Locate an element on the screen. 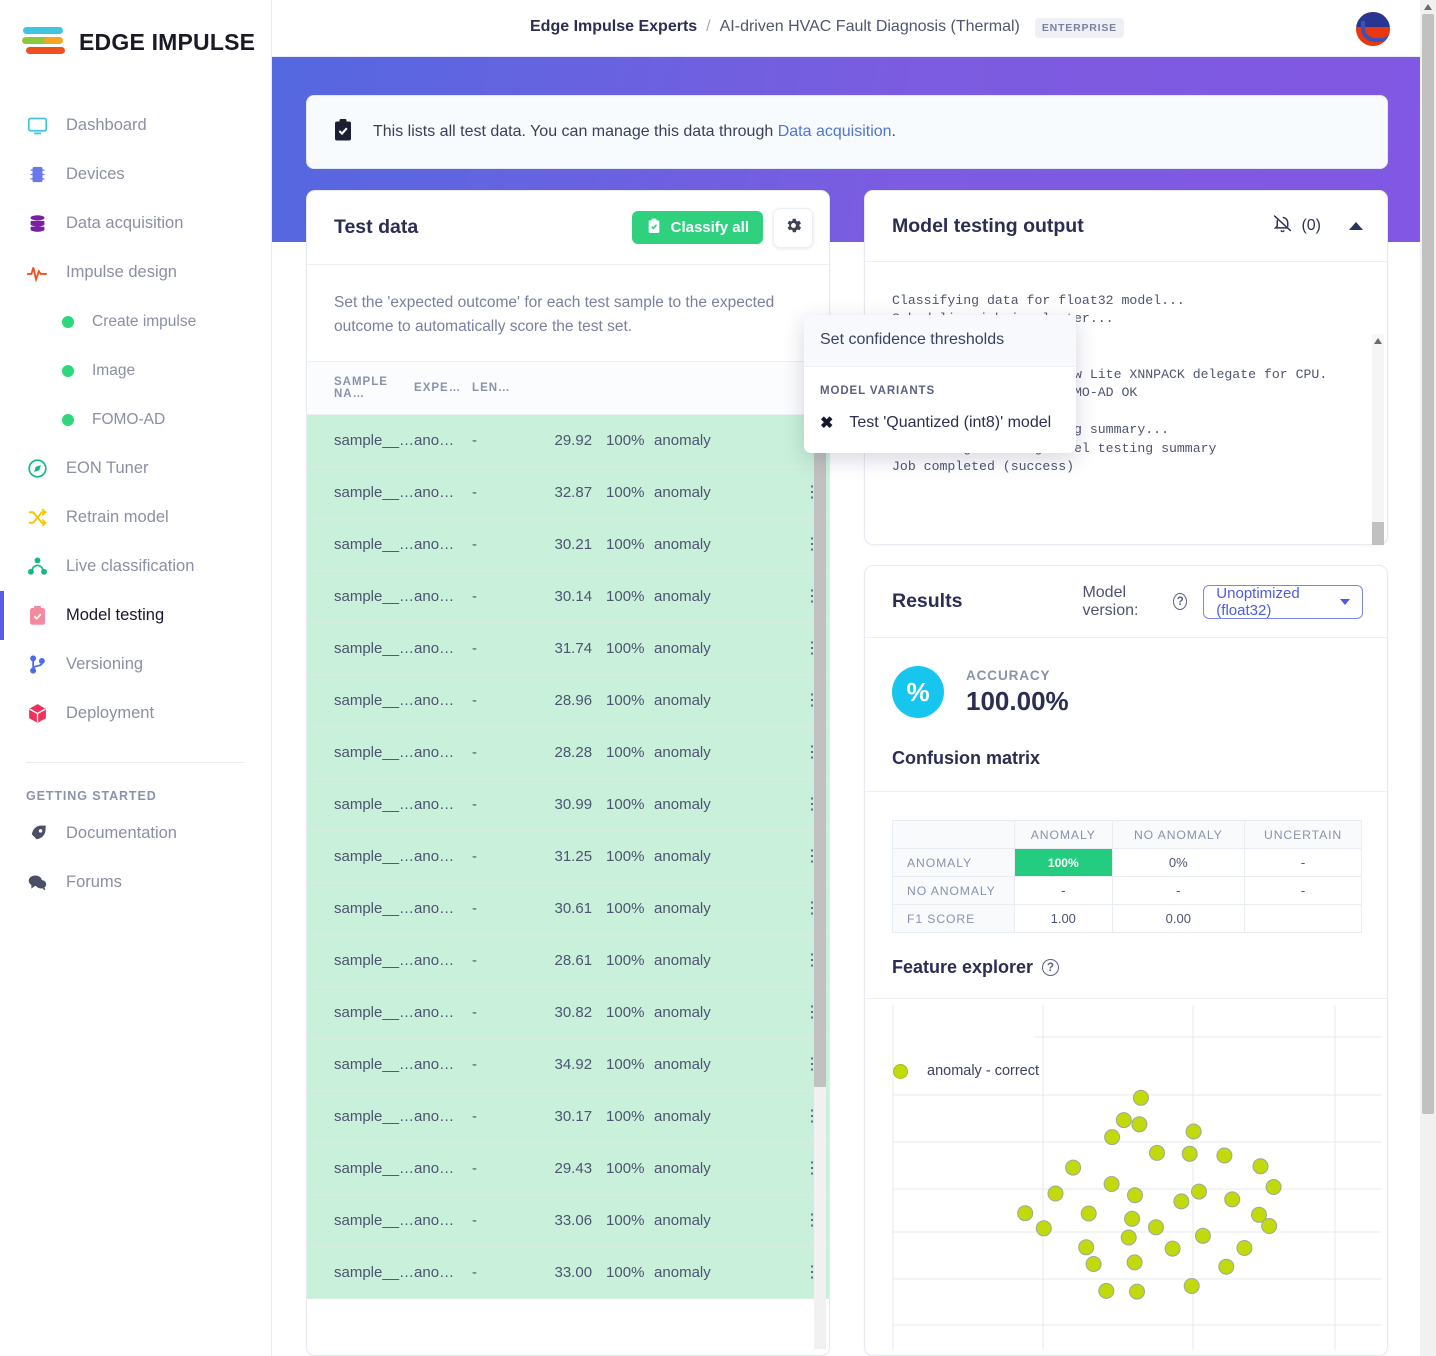 This screenshot has width=1436, height=1356. page-scrollbar is located at coordinates (1428, 678).